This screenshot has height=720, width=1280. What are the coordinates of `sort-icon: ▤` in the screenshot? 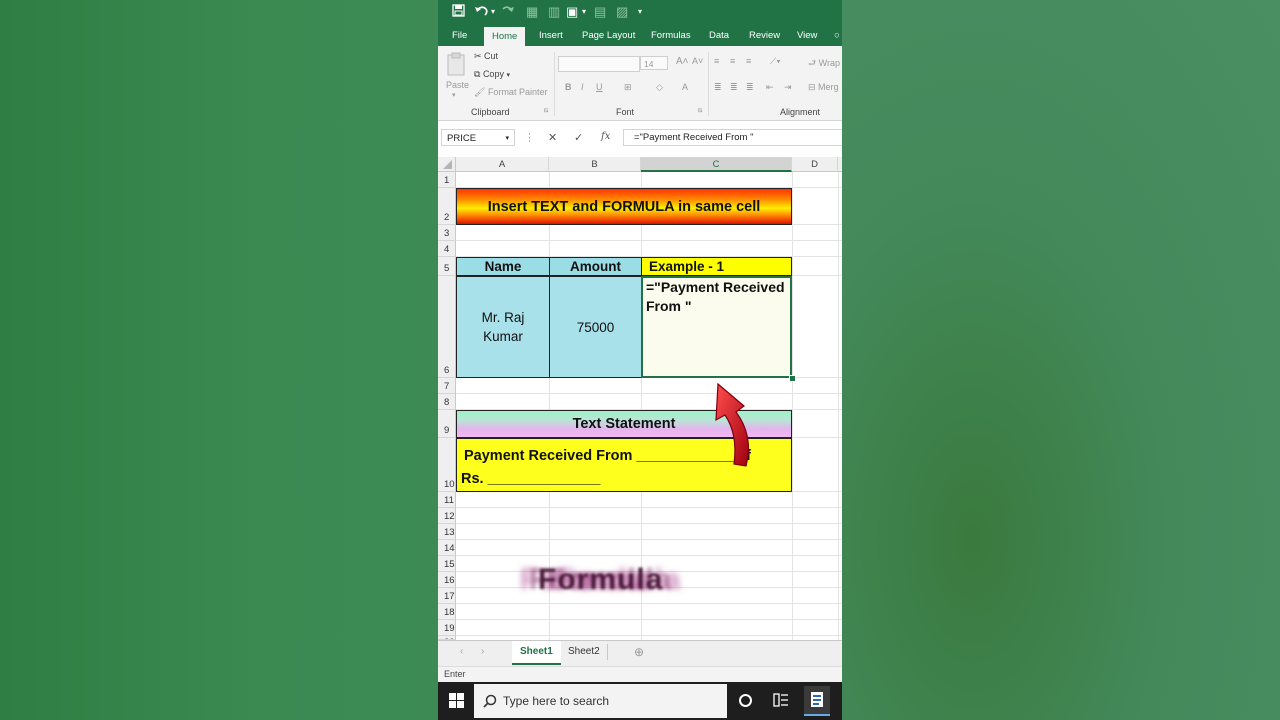 It's located at (600, 12).